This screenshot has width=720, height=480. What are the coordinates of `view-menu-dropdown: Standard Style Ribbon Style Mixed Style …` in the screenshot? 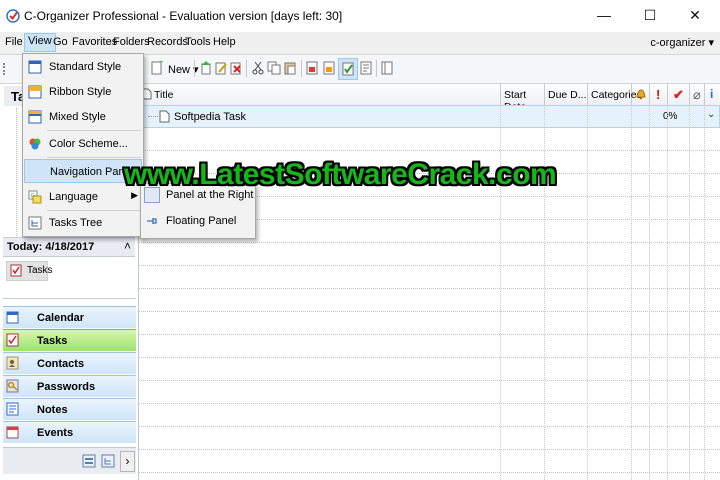 It's located at (83, 145).